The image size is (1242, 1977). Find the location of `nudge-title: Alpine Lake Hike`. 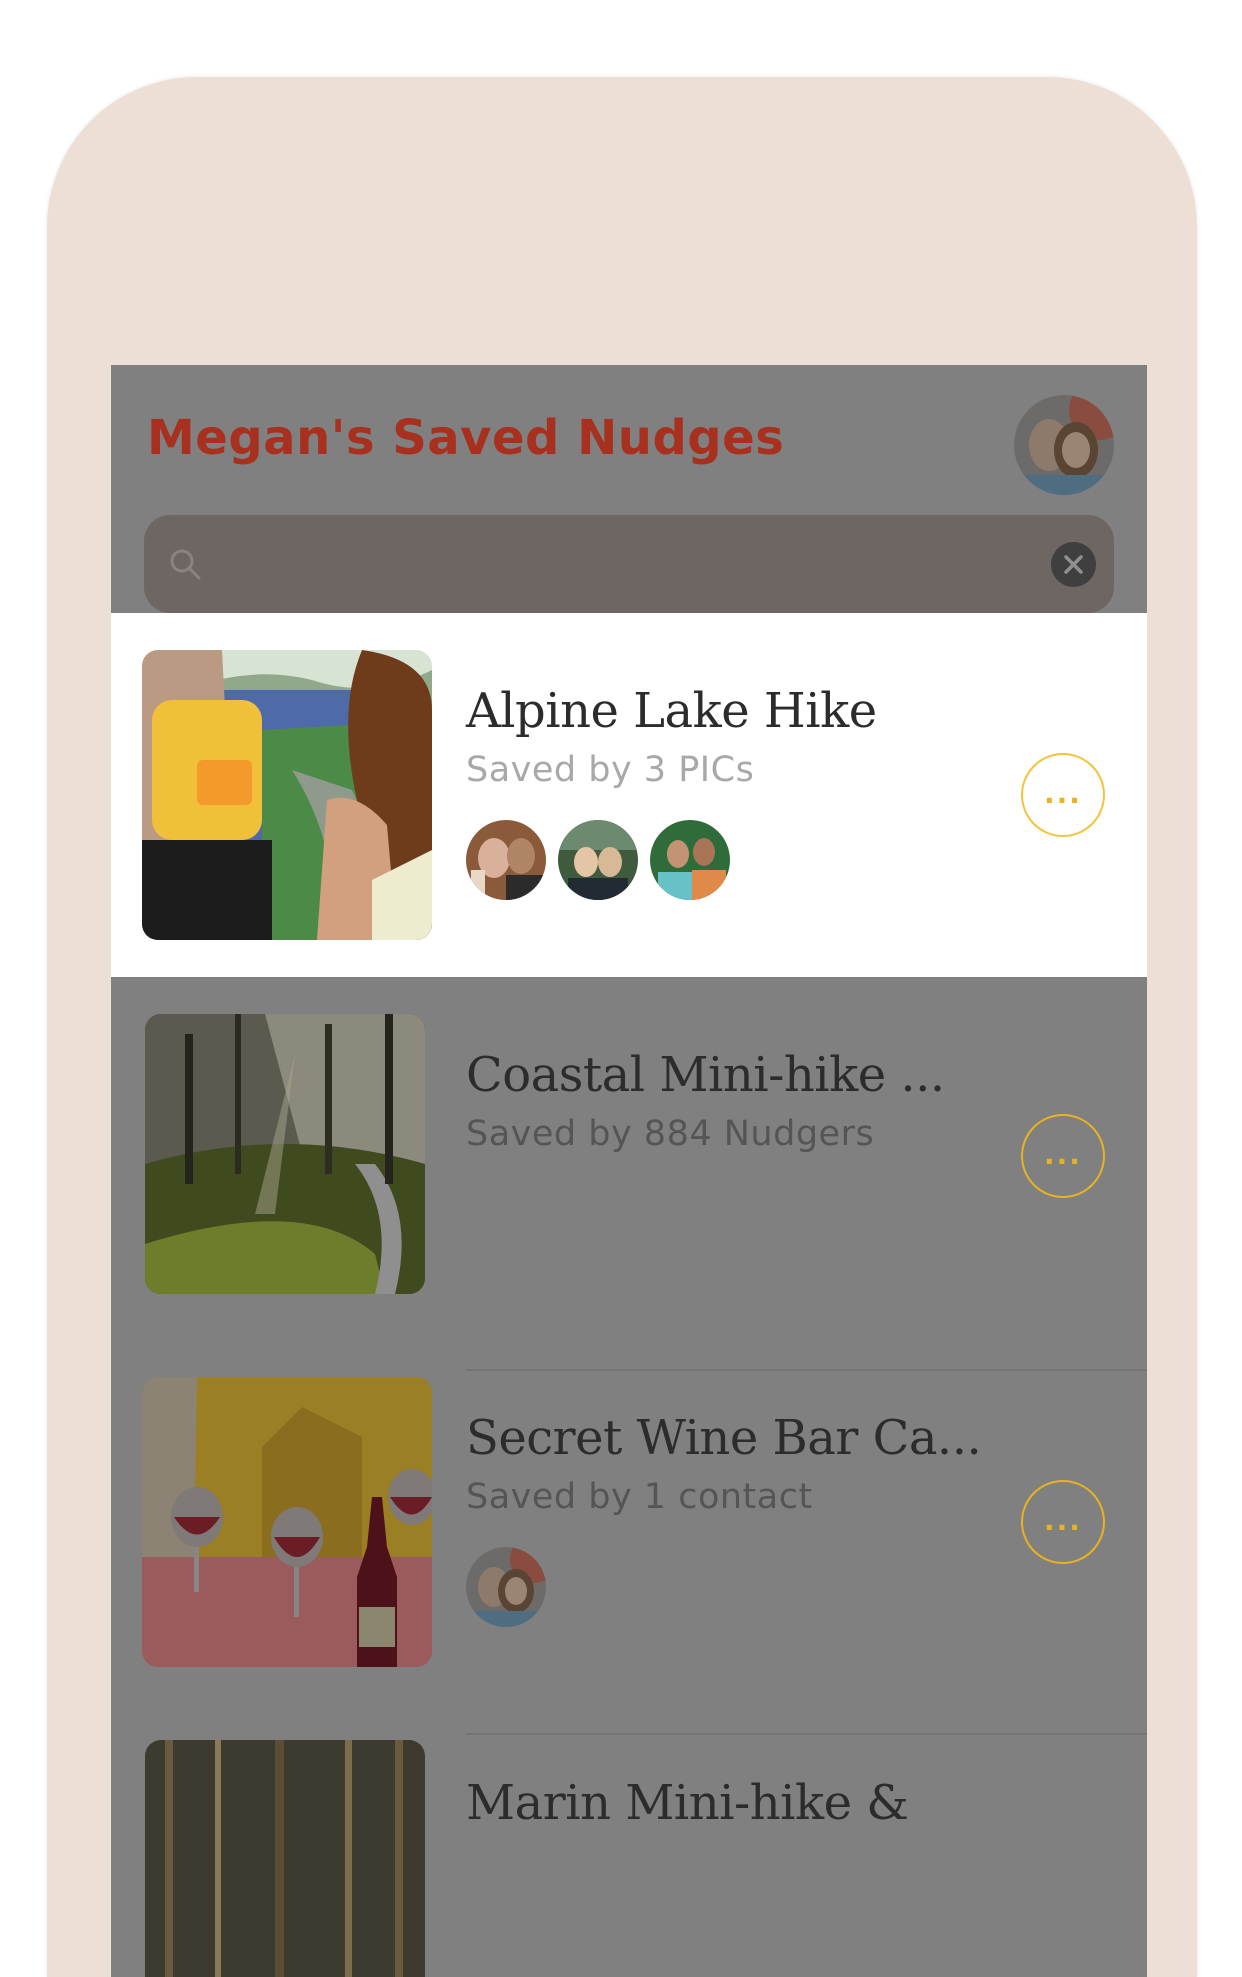

nudge-title: Alpine Lake Hike is located at coordinates (671, 711).